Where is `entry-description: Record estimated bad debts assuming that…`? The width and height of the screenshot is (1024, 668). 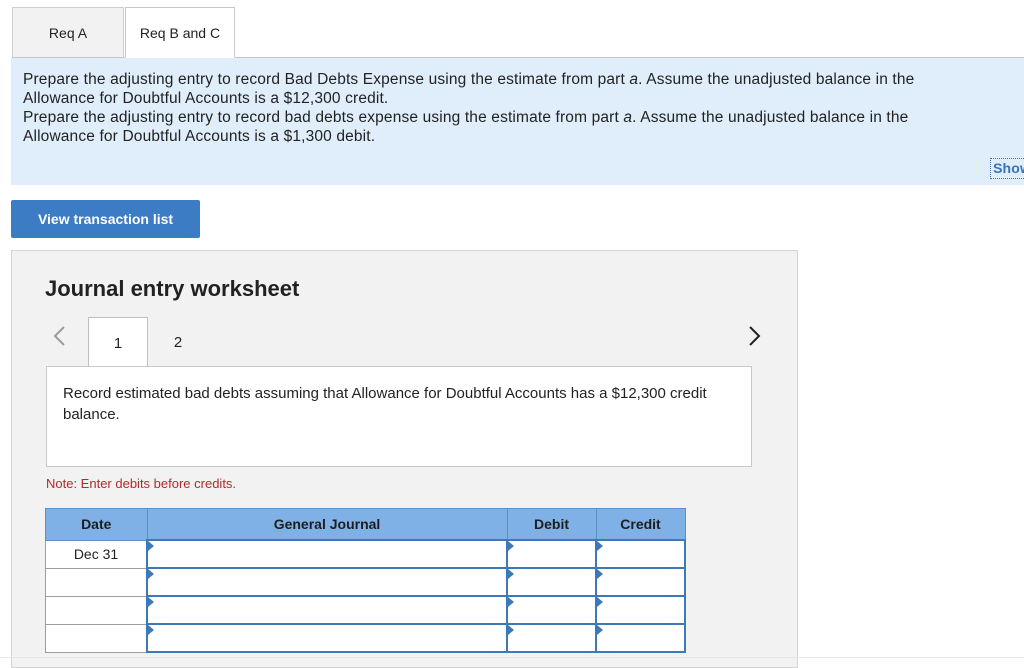
entry-description: Record estimated bad debts assuming that… is located at coordinates (399, 416).